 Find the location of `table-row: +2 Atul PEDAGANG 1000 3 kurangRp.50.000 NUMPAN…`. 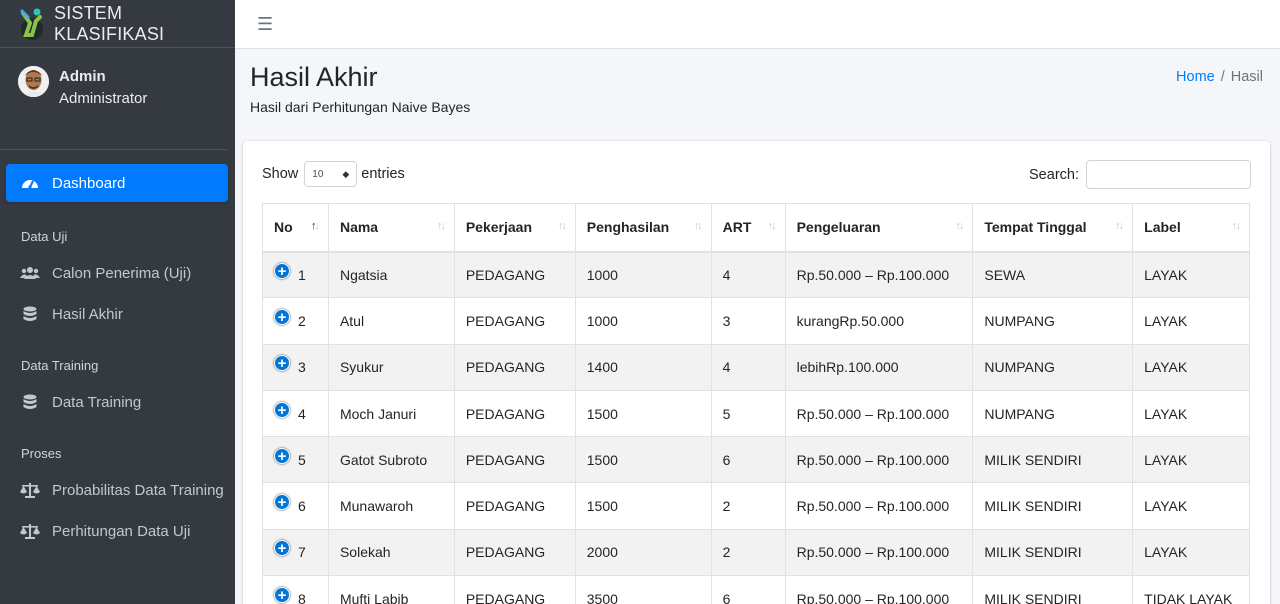

table-row: +2 Atul PEDAGANG 1000 3 kurangRp.50.000 NUMPAN… is located at coordinates (756, 321).